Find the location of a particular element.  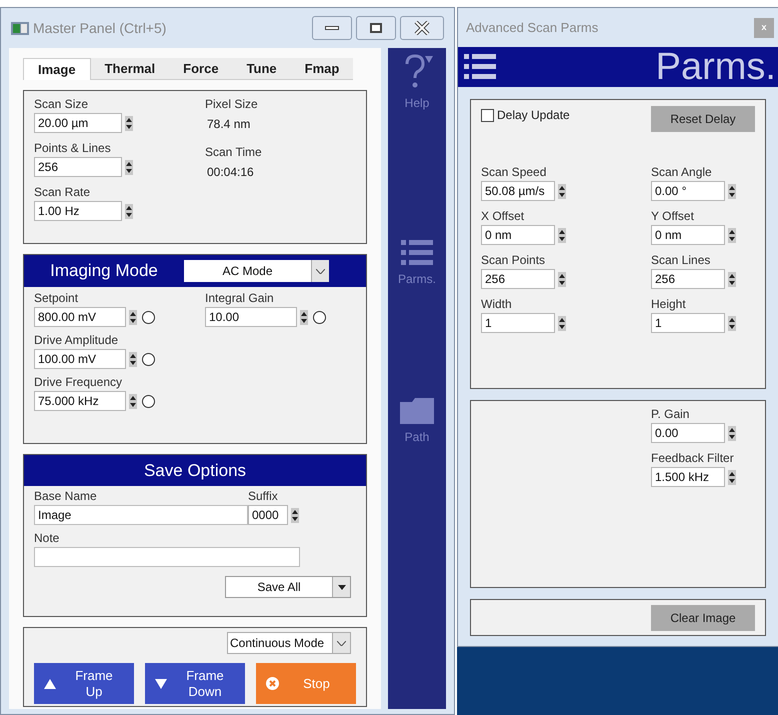

field-label: Scan Points is located at coordinates (513, 260).